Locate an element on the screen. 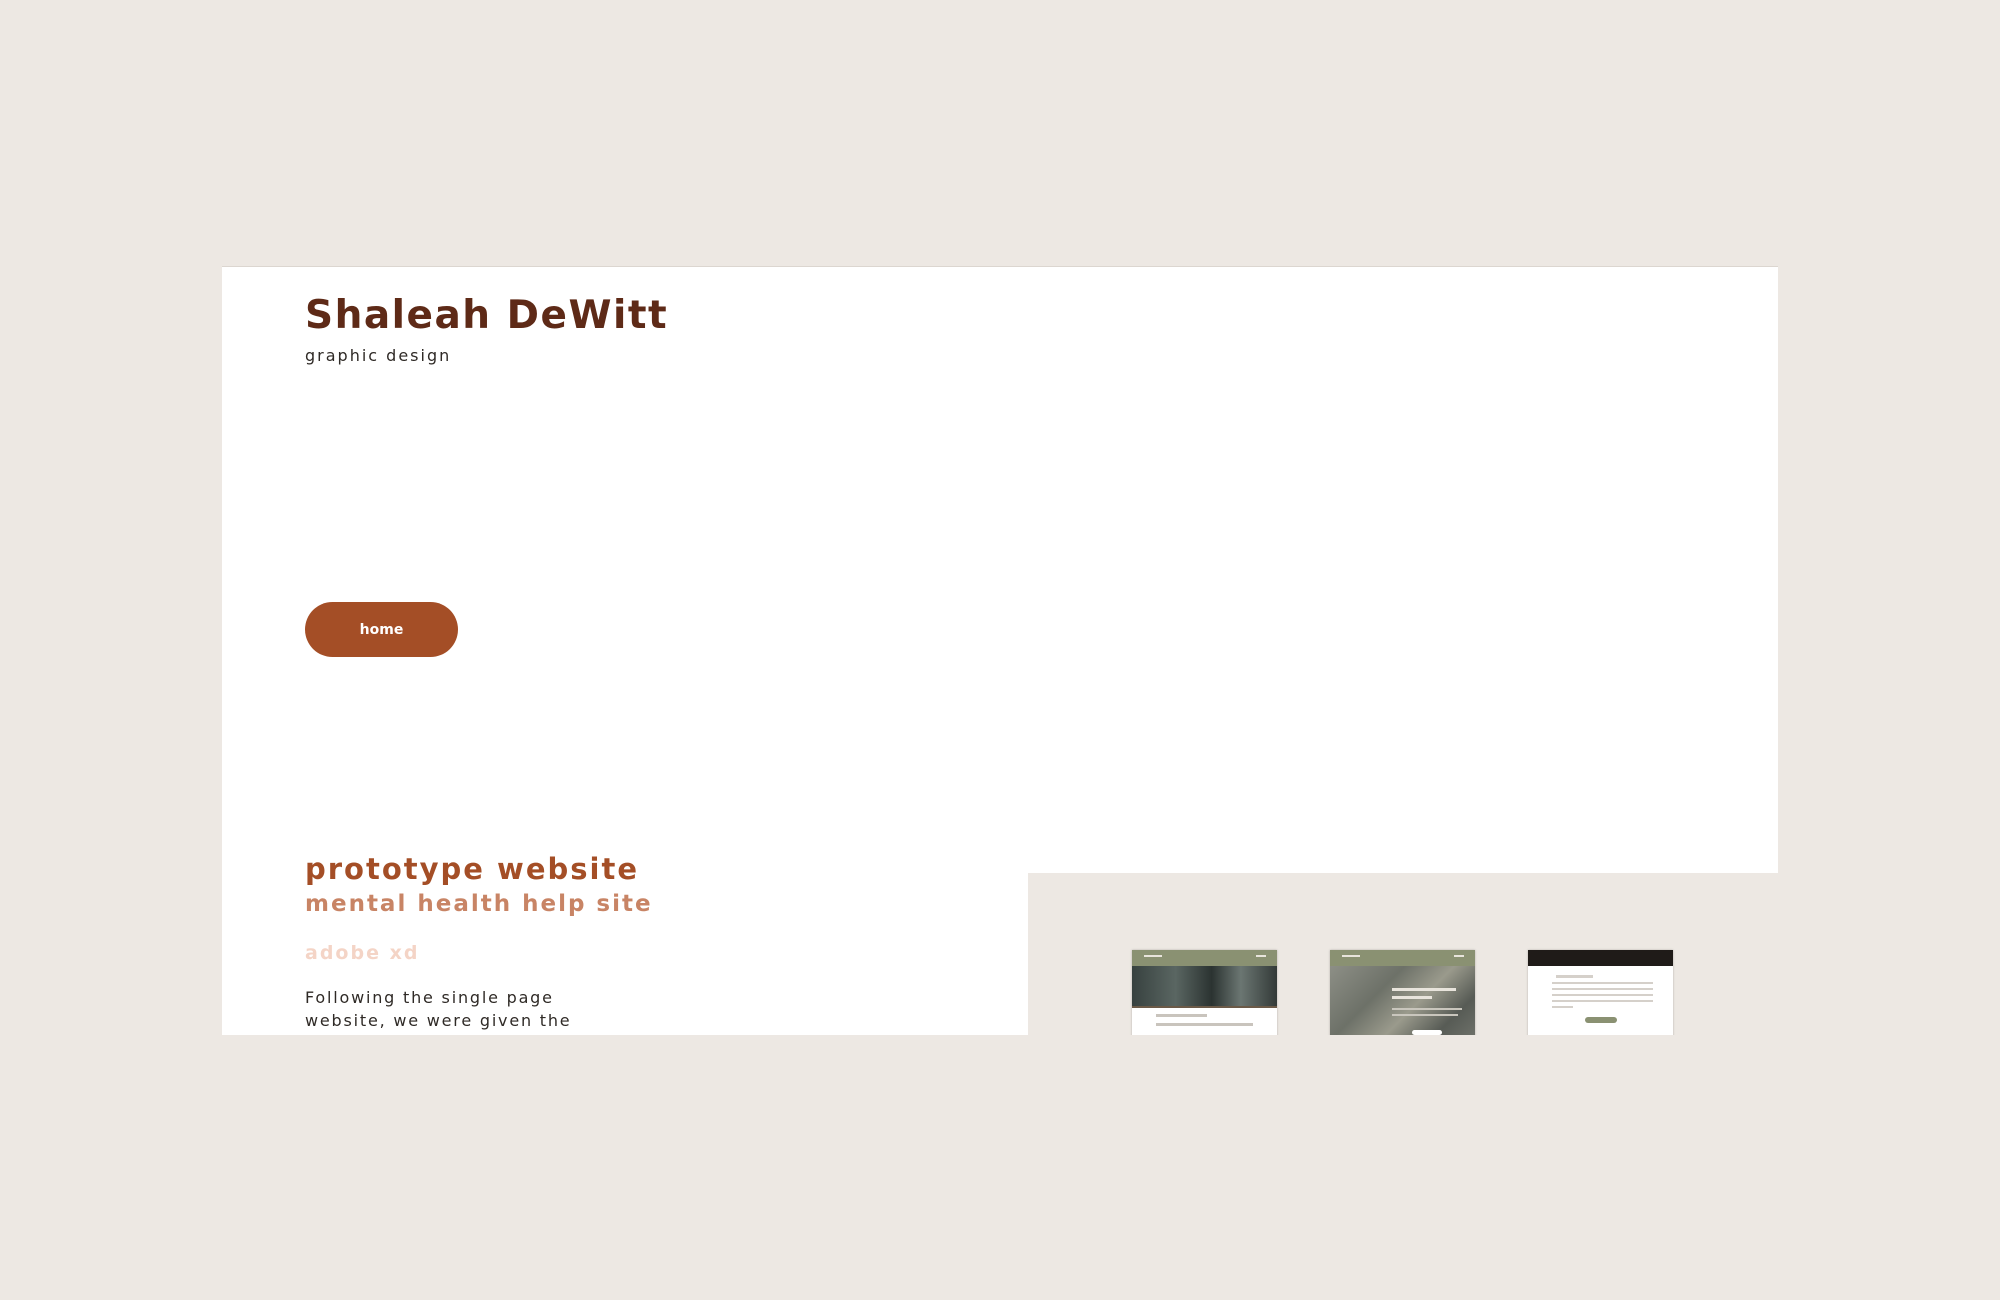  prototype-home-thumbnail is located at coordinates (1204, 992).